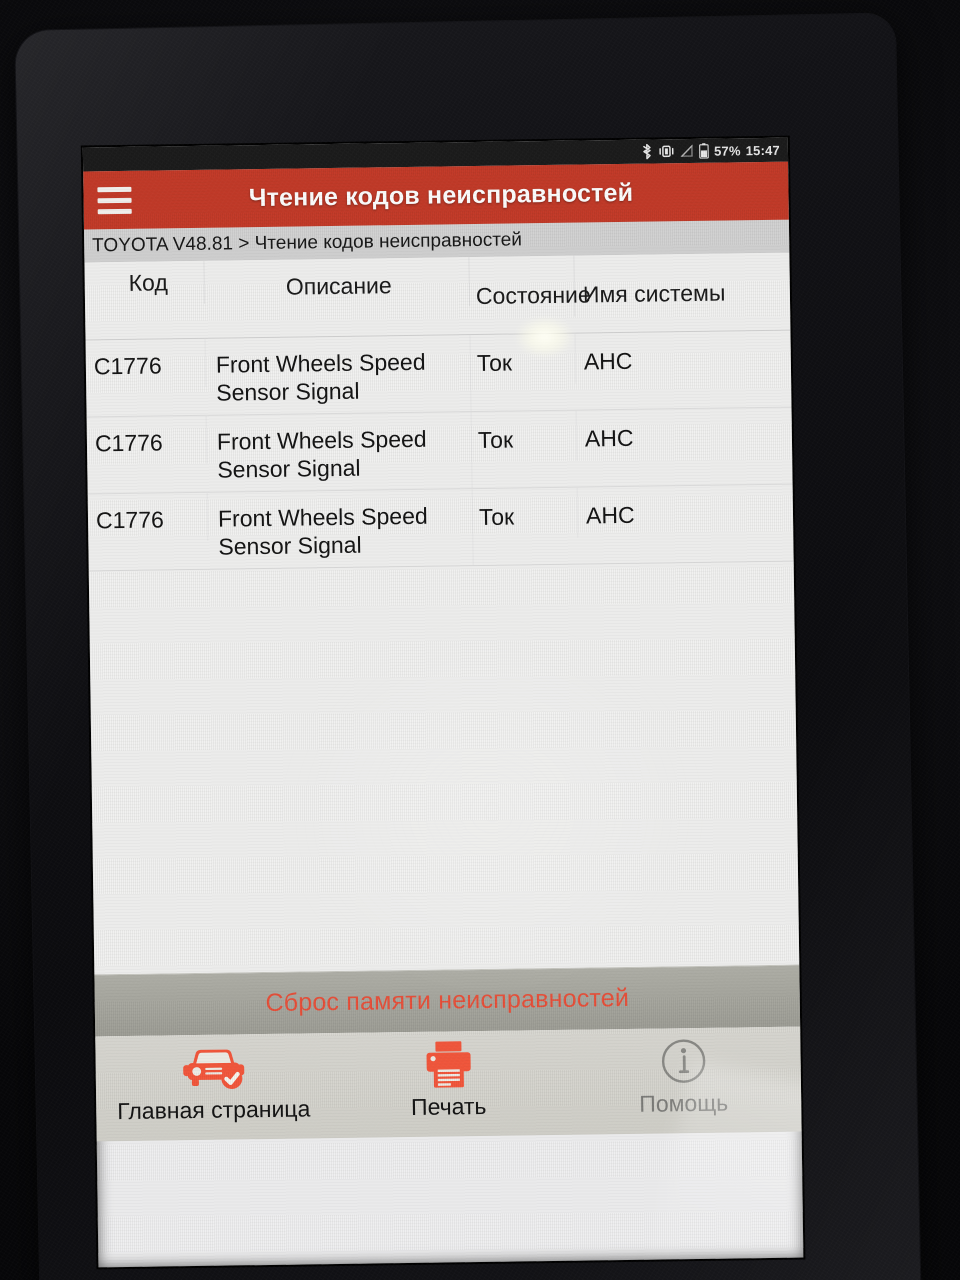 The height and width of the screenshot is (1280, 960). Describe the element at coordinates (687, 151) in the screenshot. I see `no-signal-icon` at that location.